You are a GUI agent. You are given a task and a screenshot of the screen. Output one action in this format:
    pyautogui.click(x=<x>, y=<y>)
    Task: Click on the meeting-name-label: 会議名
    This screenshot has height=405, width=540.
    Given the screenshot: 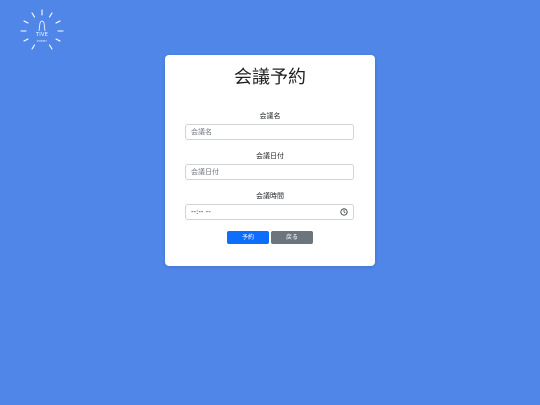 What is the action you would take?
    pyautogui.click(x=270, y=116)
    